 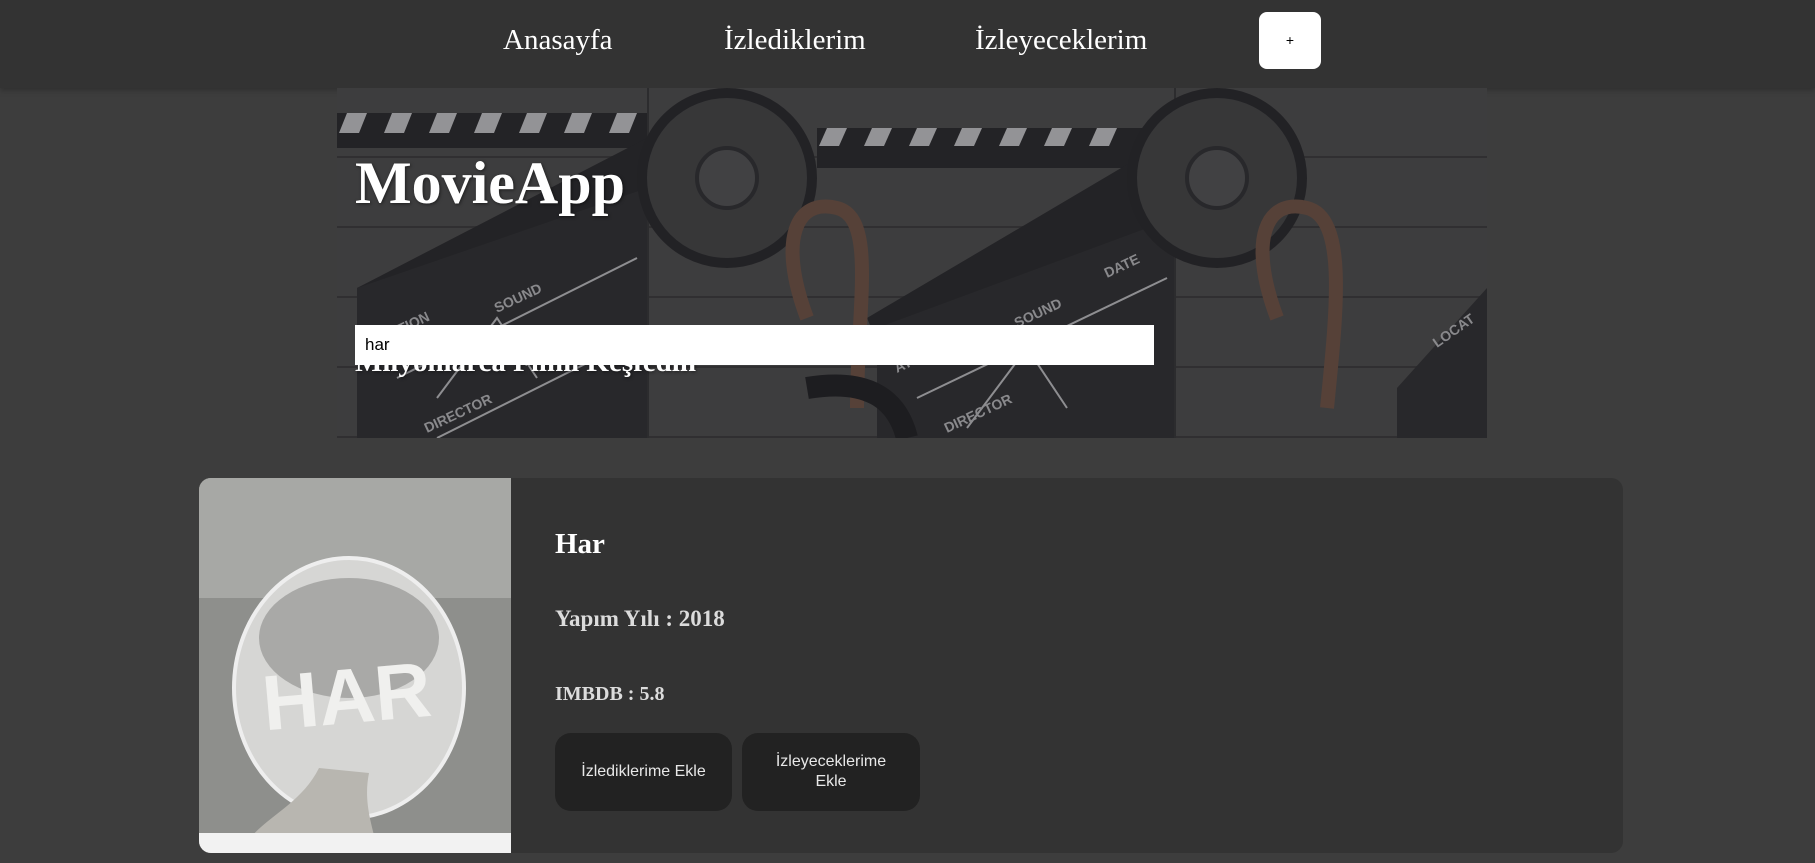 What do you see at coordinates (754, 345) in the screenshot?
I see `search-input` at bounding box center [754, 345].